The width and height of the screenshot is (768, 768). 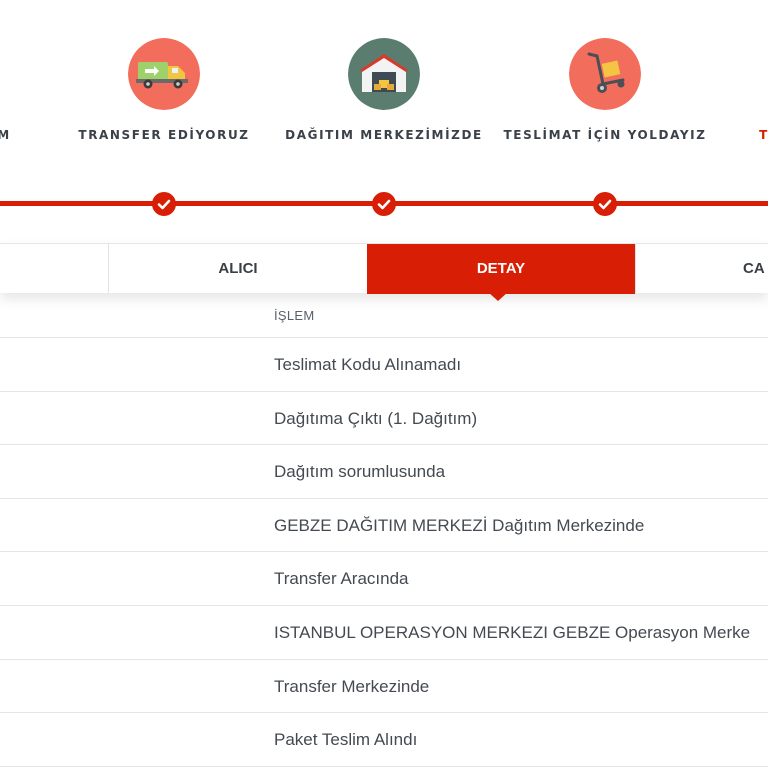 What do you see at coordinates (54, 268) in the screenshot?
I see `tab-partial-left` at bounding box center [54, 268].